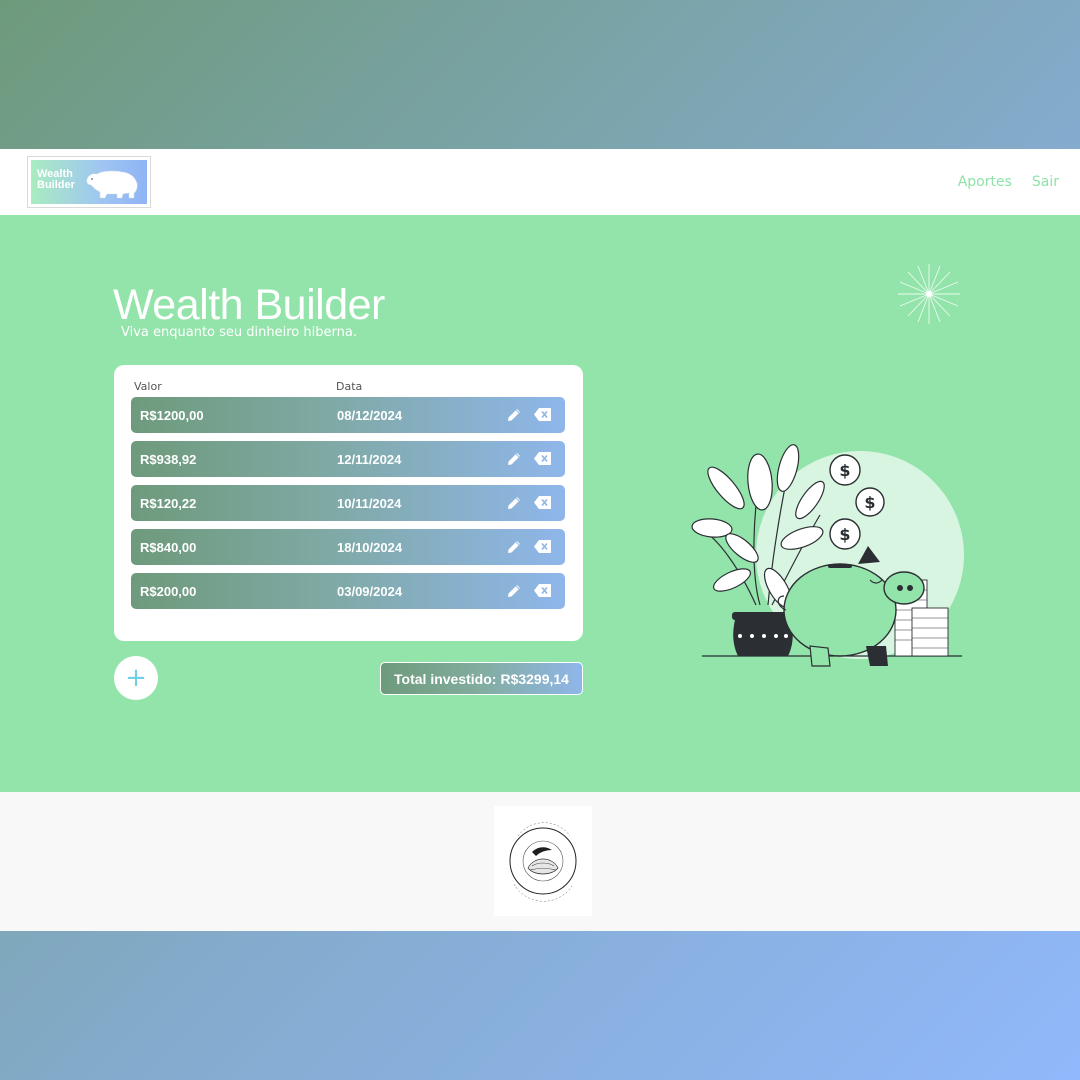 Image resolution: width=1080 pixels, height=1080 pixels. What do you see at coordinates (370, 547) in the screenshot?
I see `row-data: 18/10/2024` at bounding box center [370, 547].